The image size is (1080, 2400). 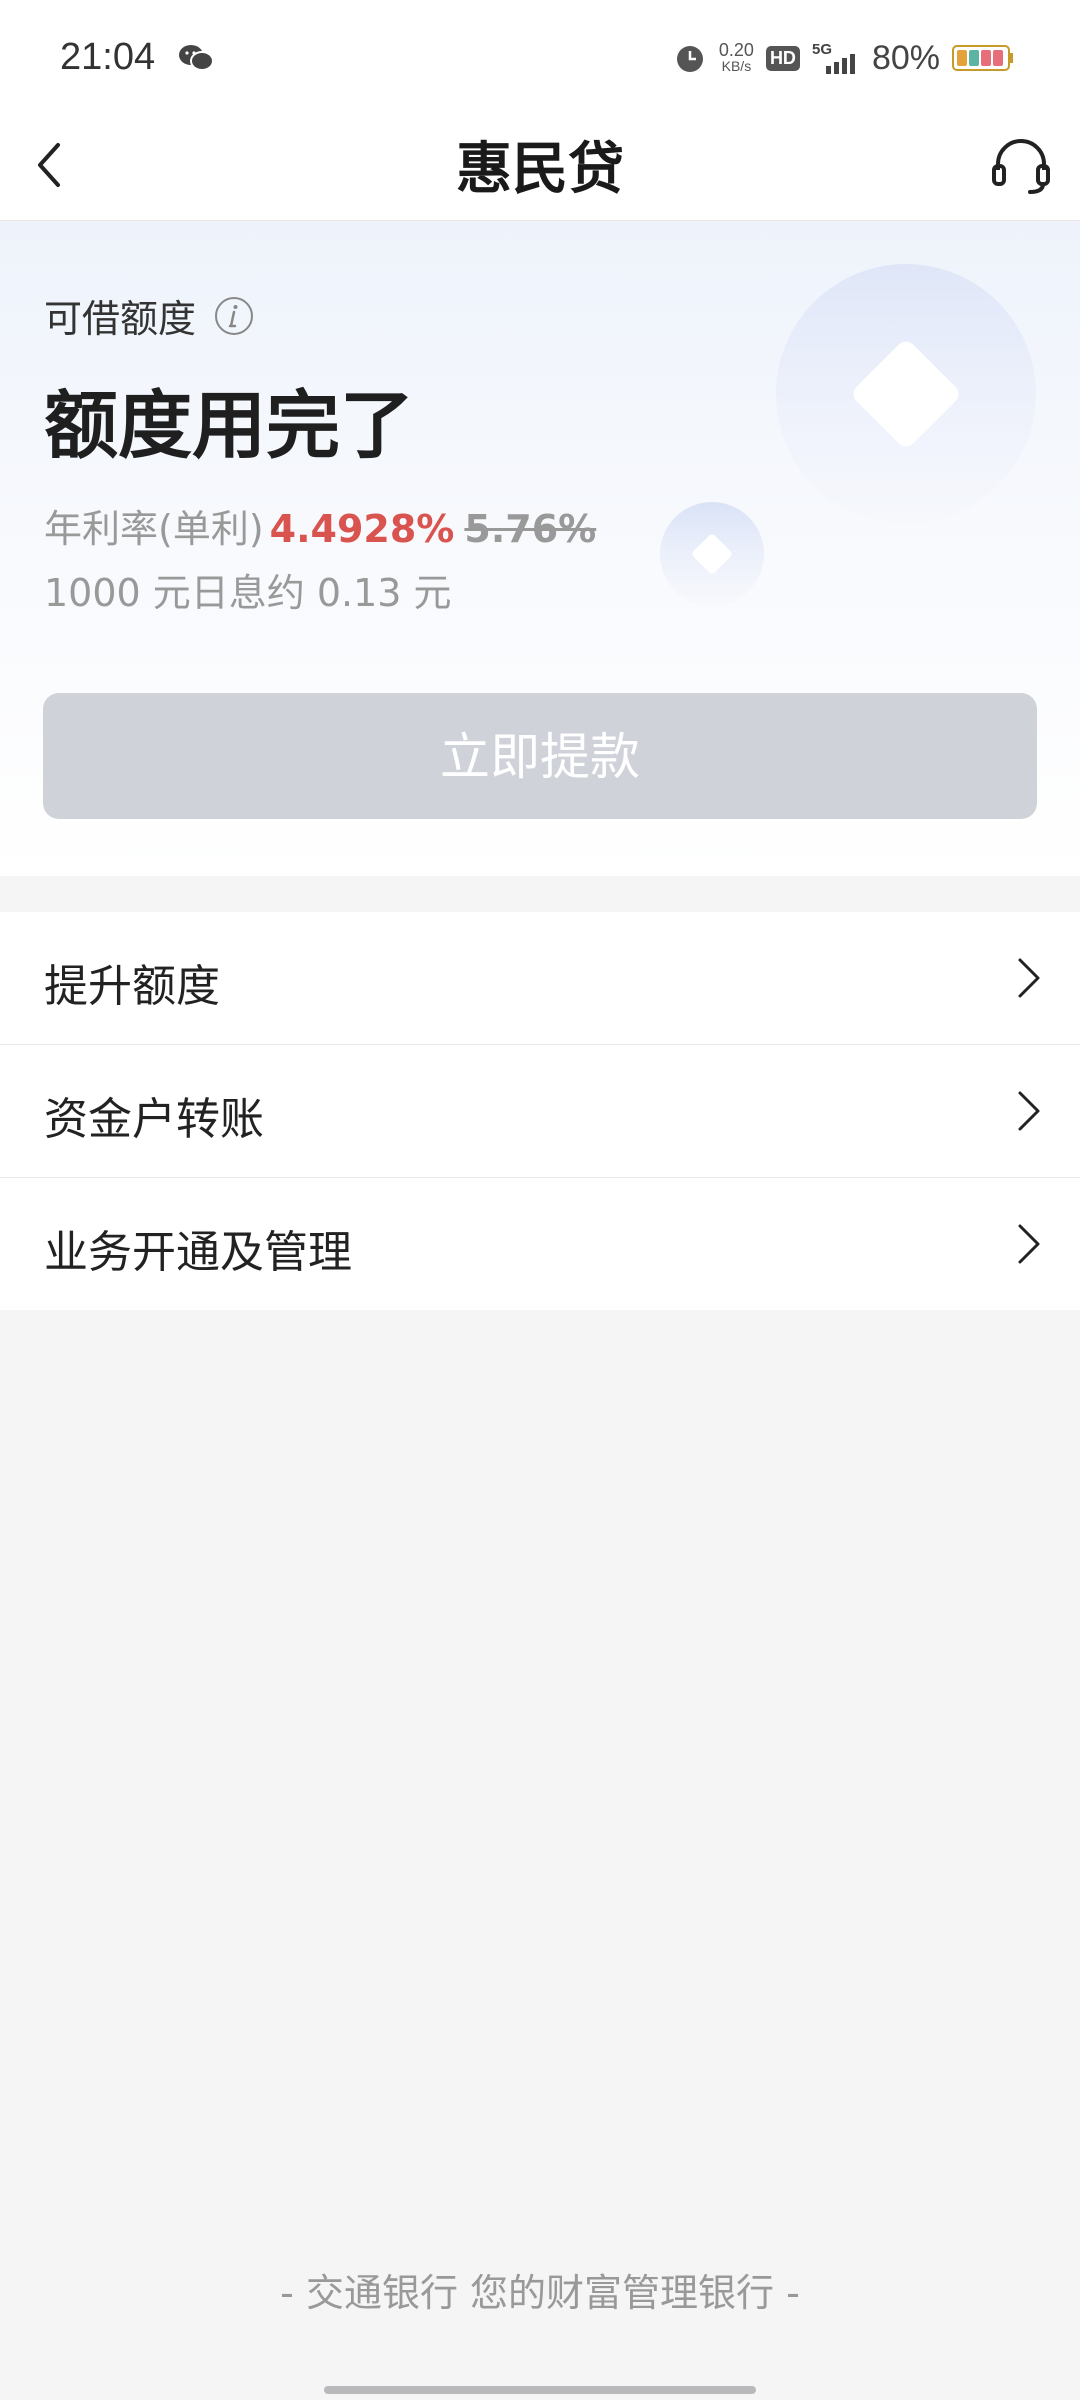 I want to click on page-title: 惠民贷, so click(x=540, y=169).